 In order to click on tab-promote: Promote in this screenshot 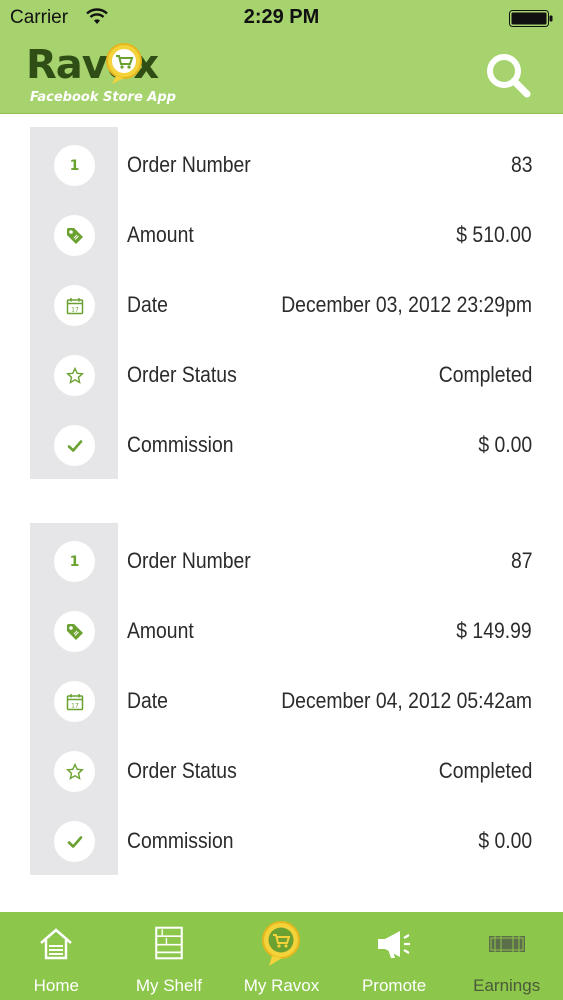, I will do `click(394, 956)`.